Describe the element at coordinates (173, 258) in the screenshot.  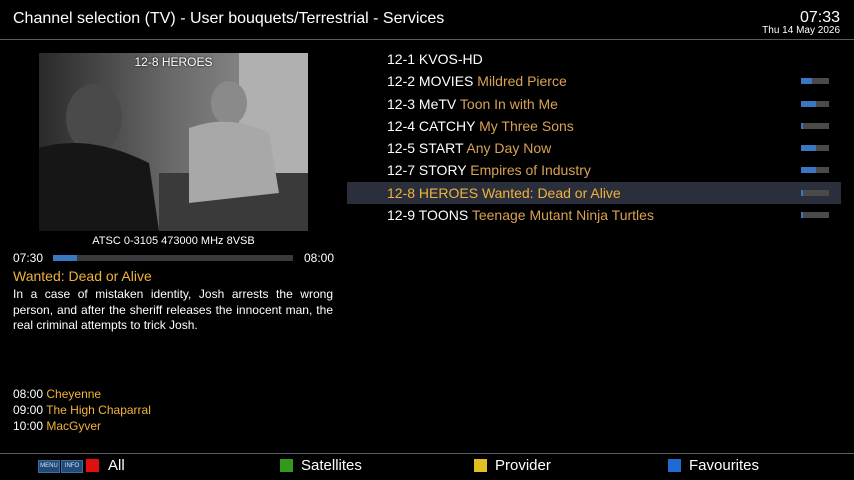
I see `event-progress-bar` at that location.